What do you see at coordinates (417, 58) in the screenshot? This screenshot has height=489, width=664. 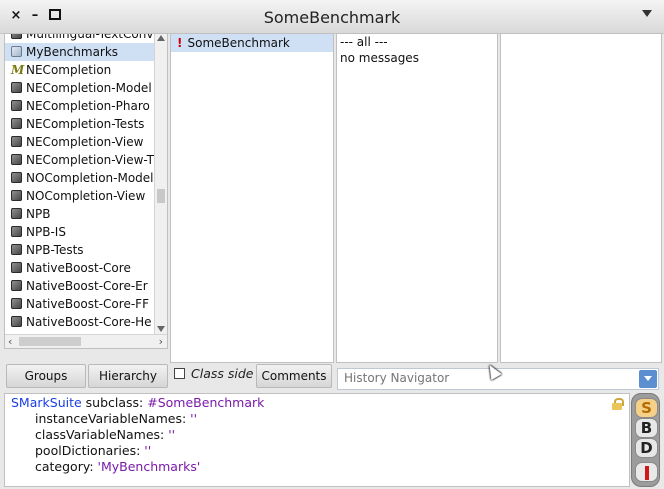 I see `protocol-item: no messages` at bounding box center [417, 58].